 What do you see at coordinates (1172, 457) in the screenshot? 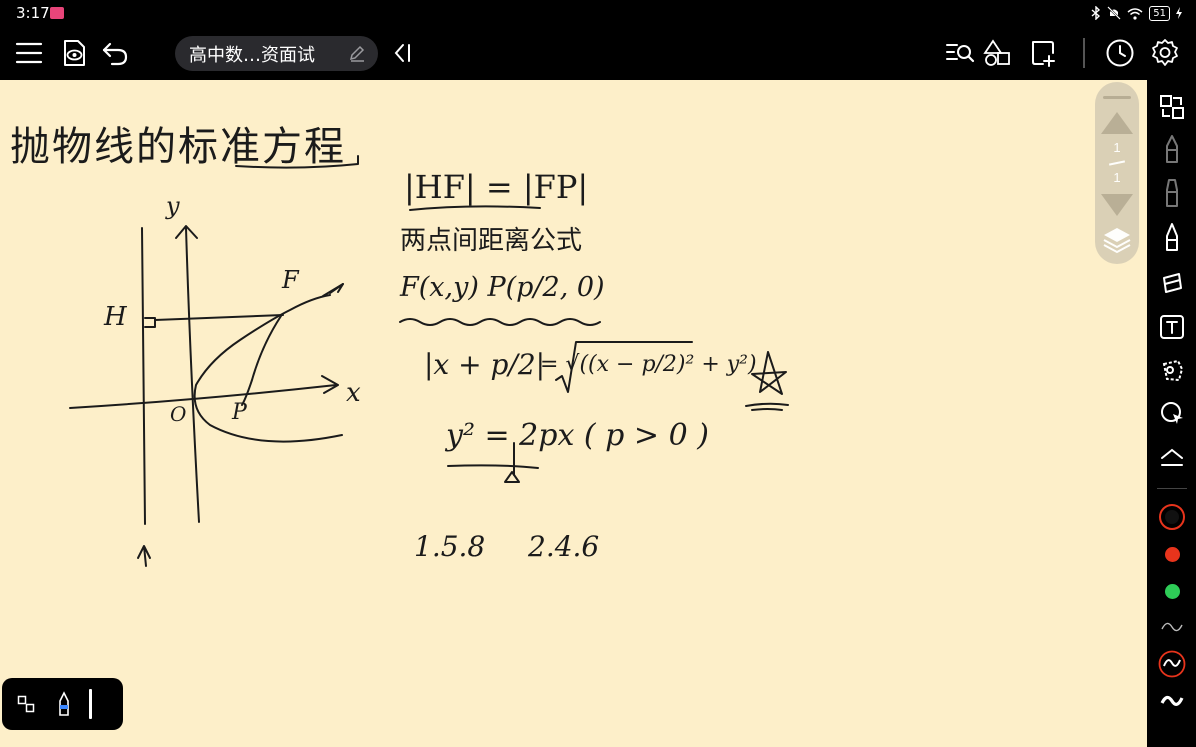
I see `collapse-icon` at bounding box center [1172, 457].